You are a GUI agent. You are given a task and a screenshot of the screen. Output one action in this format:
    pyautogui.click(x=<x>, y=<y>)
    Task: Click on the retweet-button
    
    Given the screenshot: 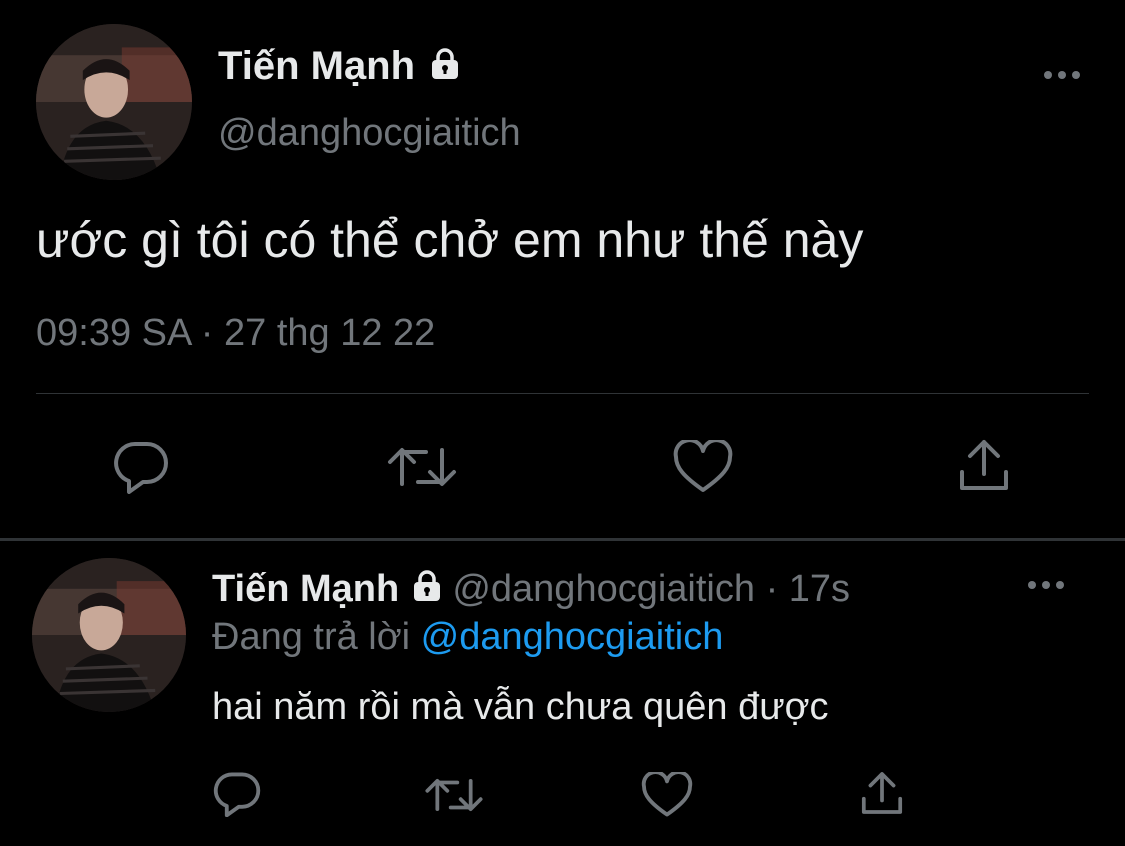 What is the action you would take?
    pyautogui.click(x=422, y=467)
    